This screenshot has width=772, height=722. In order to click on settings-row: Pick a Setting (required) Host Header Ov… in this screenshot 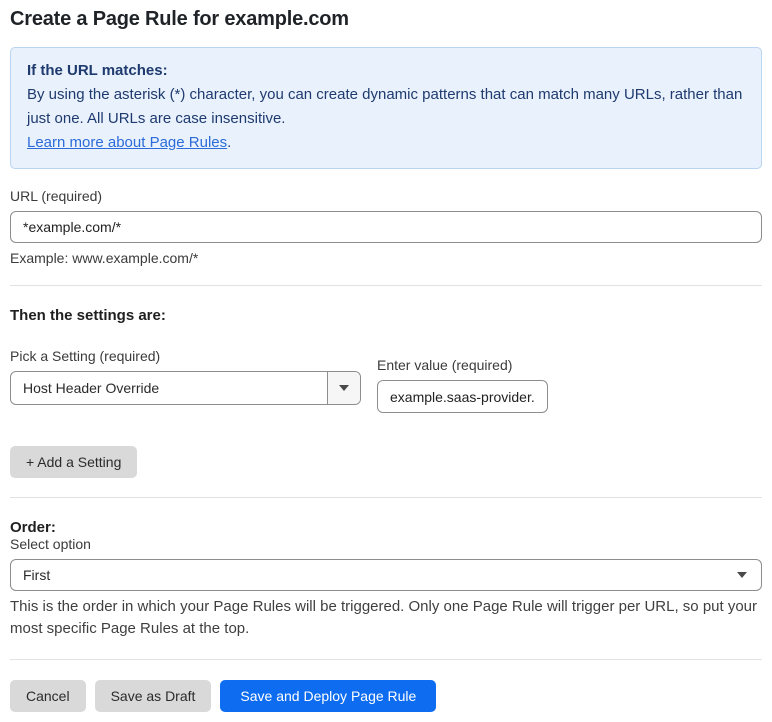, I will do `click(386, 380)`.